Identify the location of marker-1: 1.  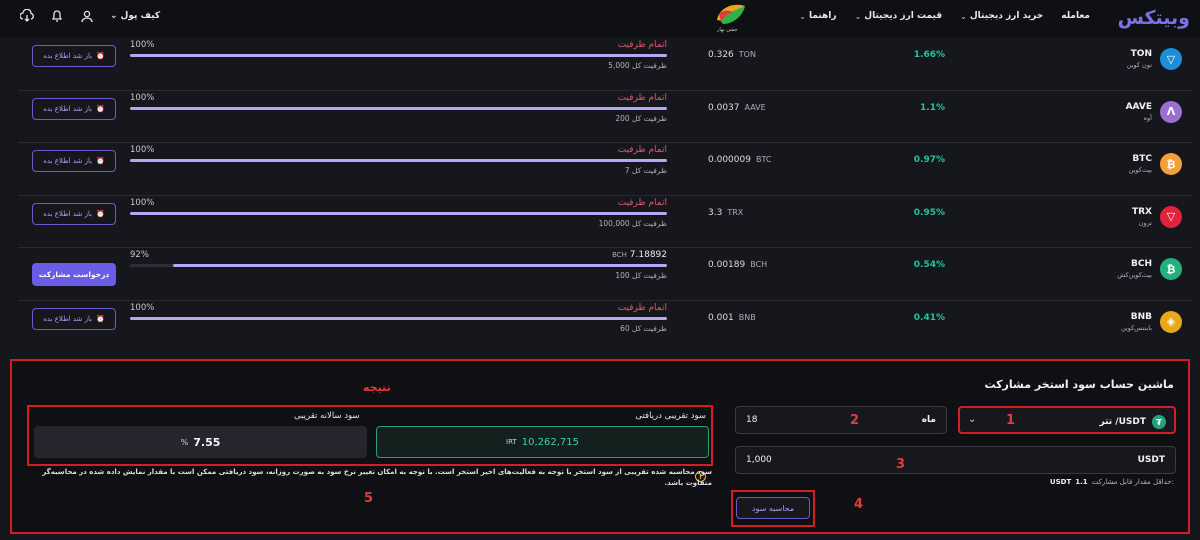
(1011, 420).